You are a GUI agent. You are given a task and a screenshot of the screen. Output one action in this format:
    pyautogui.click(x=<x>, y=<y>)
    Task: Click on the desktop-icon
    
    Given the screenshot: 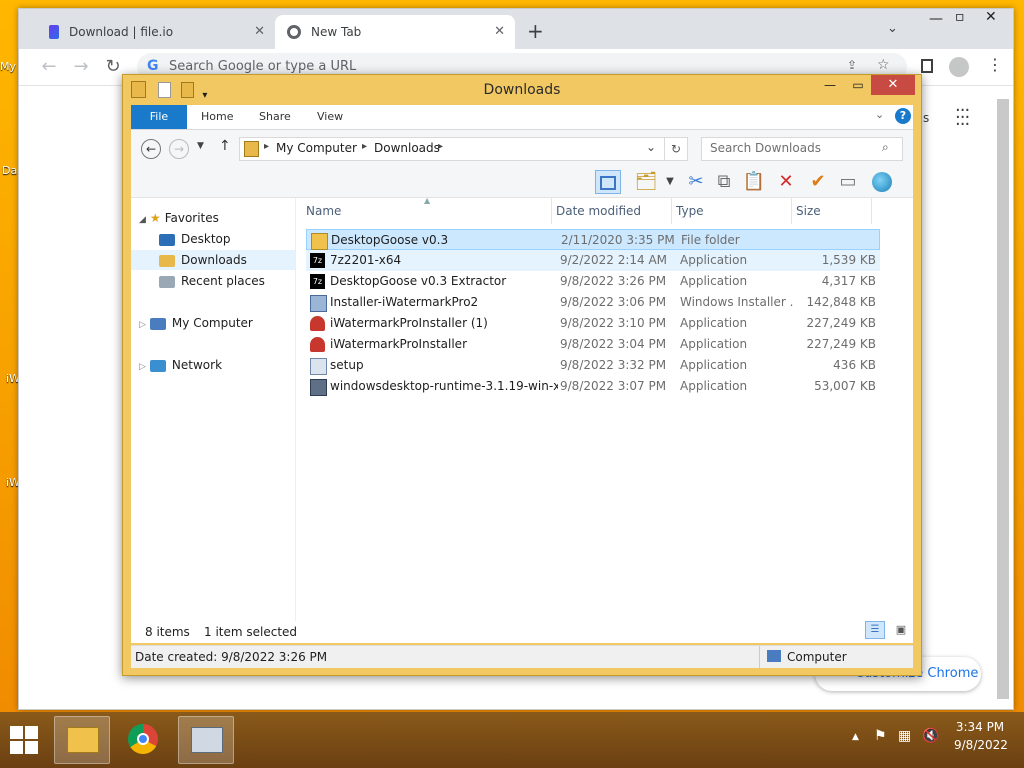 What is the action you would take?
    pyautogui.click(x=167, y=239)
    